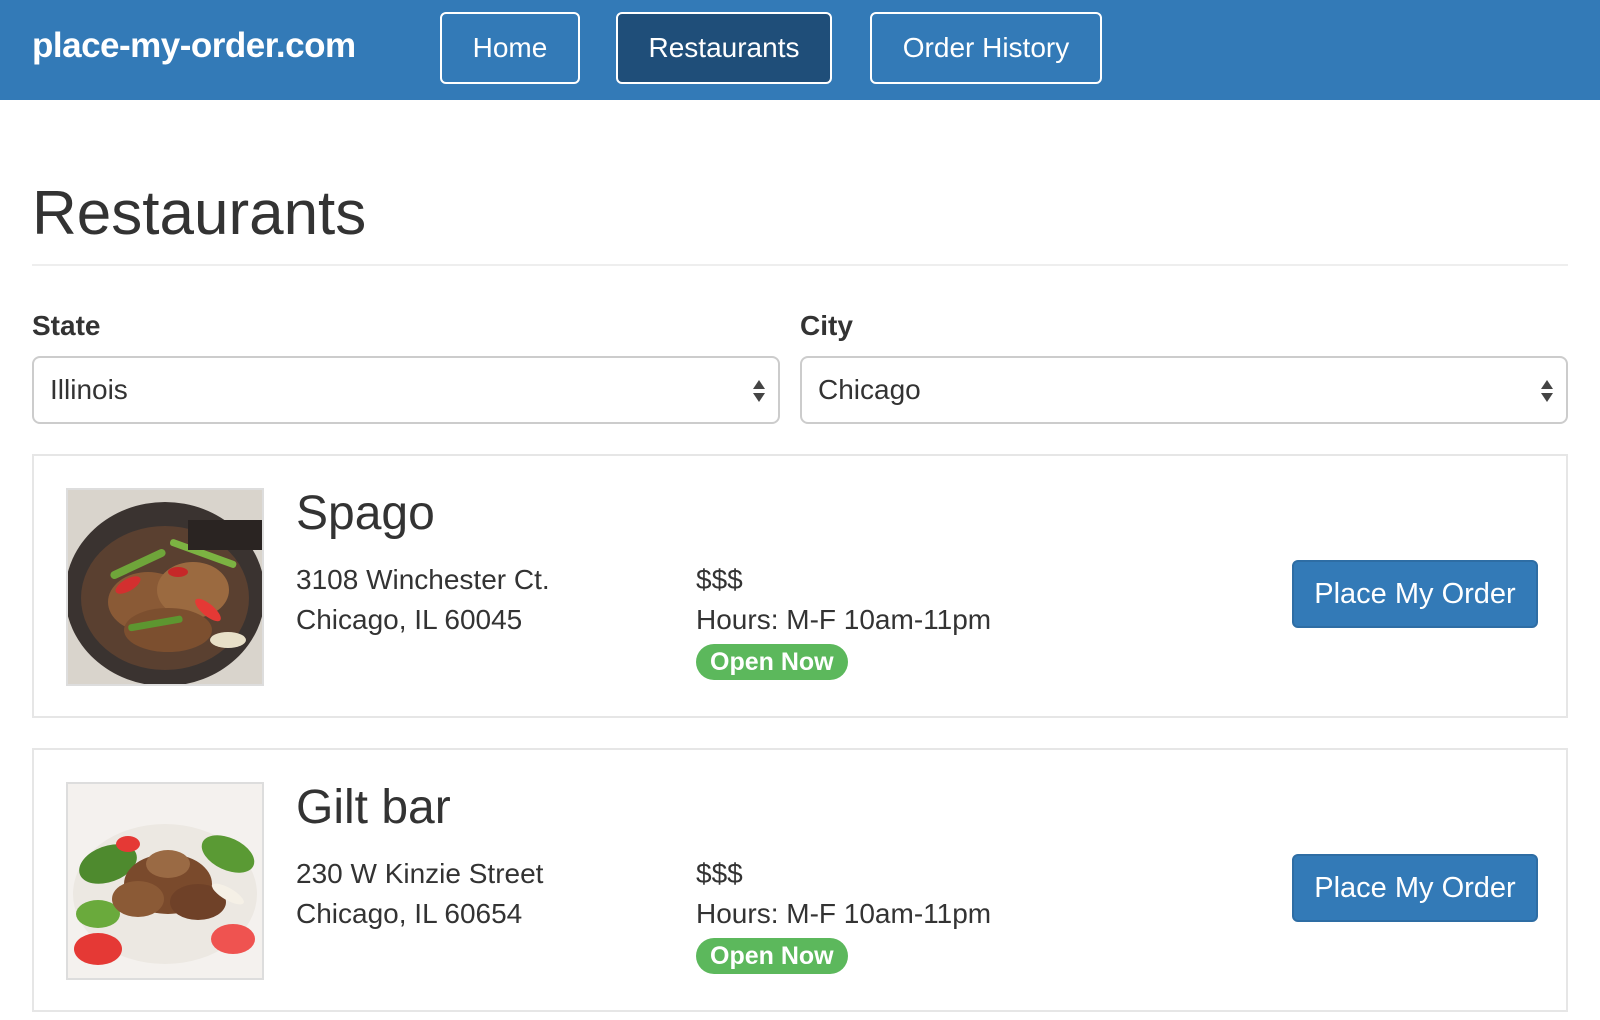  What do you see at coordinates (724, 48) in the screenshot?
I see `nav-restaurants-button: Restaurants` at bounding box center [724, 48].